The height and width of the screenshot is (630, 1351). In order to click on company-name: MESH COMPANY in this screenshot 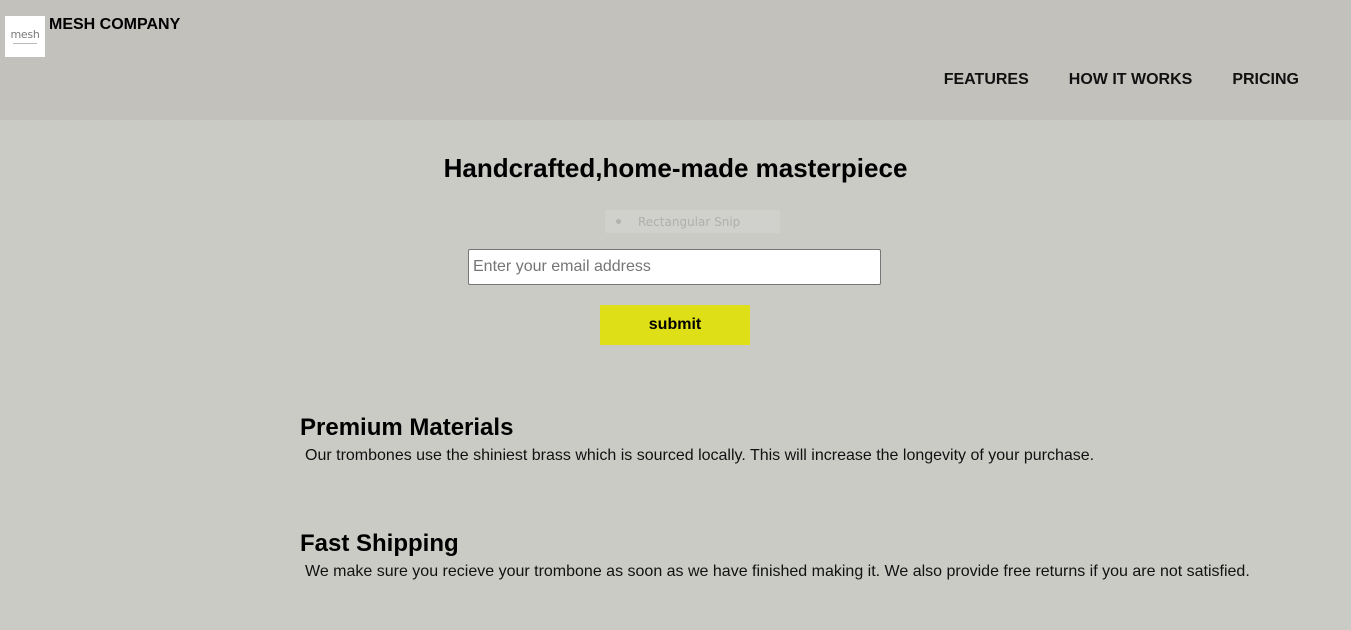, I will do `click(115, 24)`.